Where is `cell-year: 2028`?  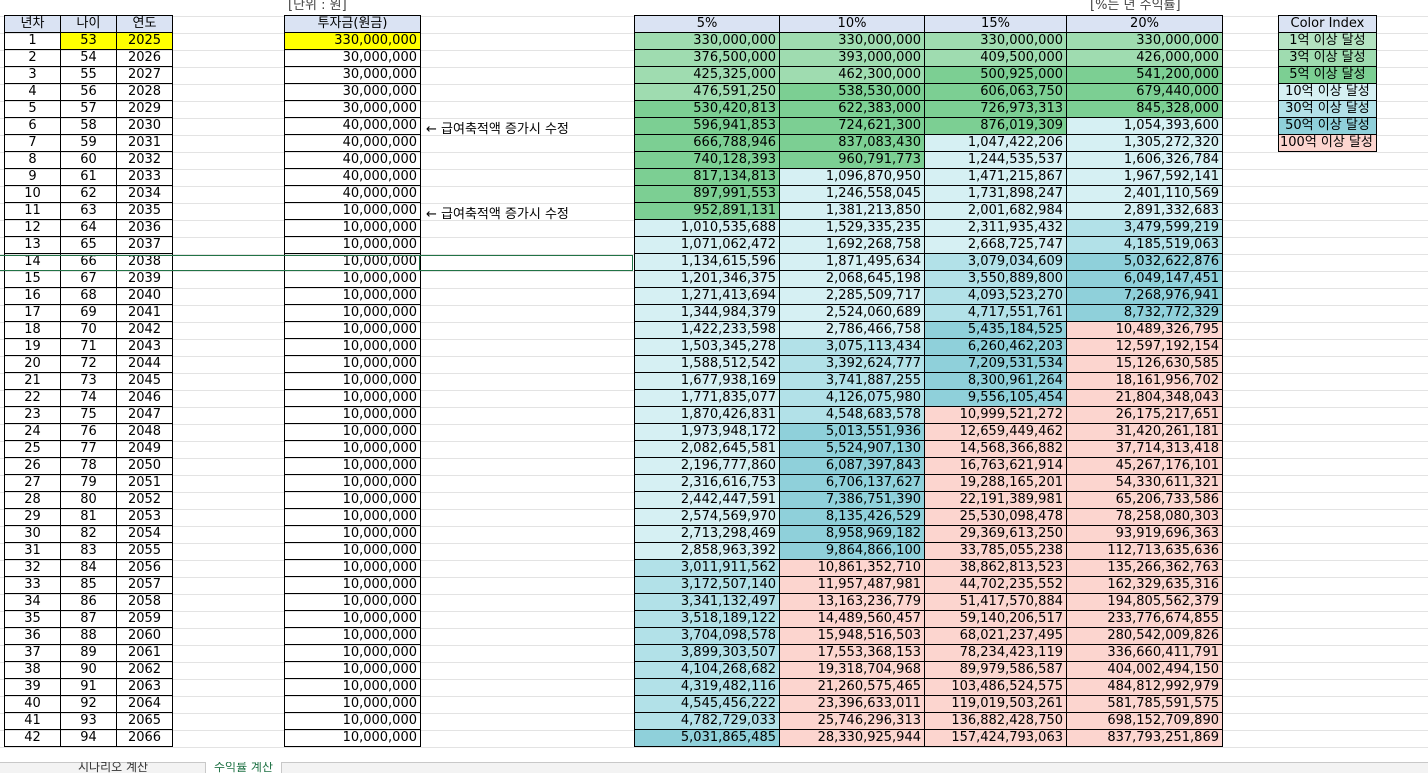 cell-year: 2028 is located at coordinates (144, 92).